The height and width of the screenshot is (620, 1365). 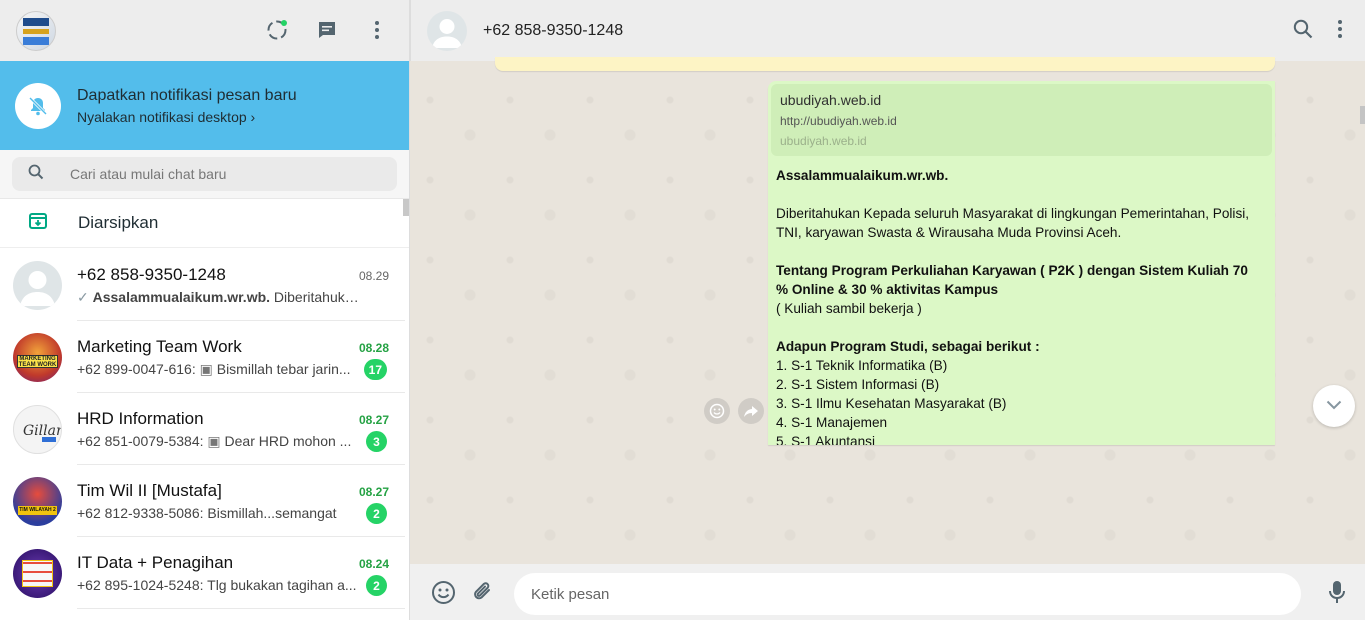 I want to click on mic-icon, so click(x=1337, y=594).